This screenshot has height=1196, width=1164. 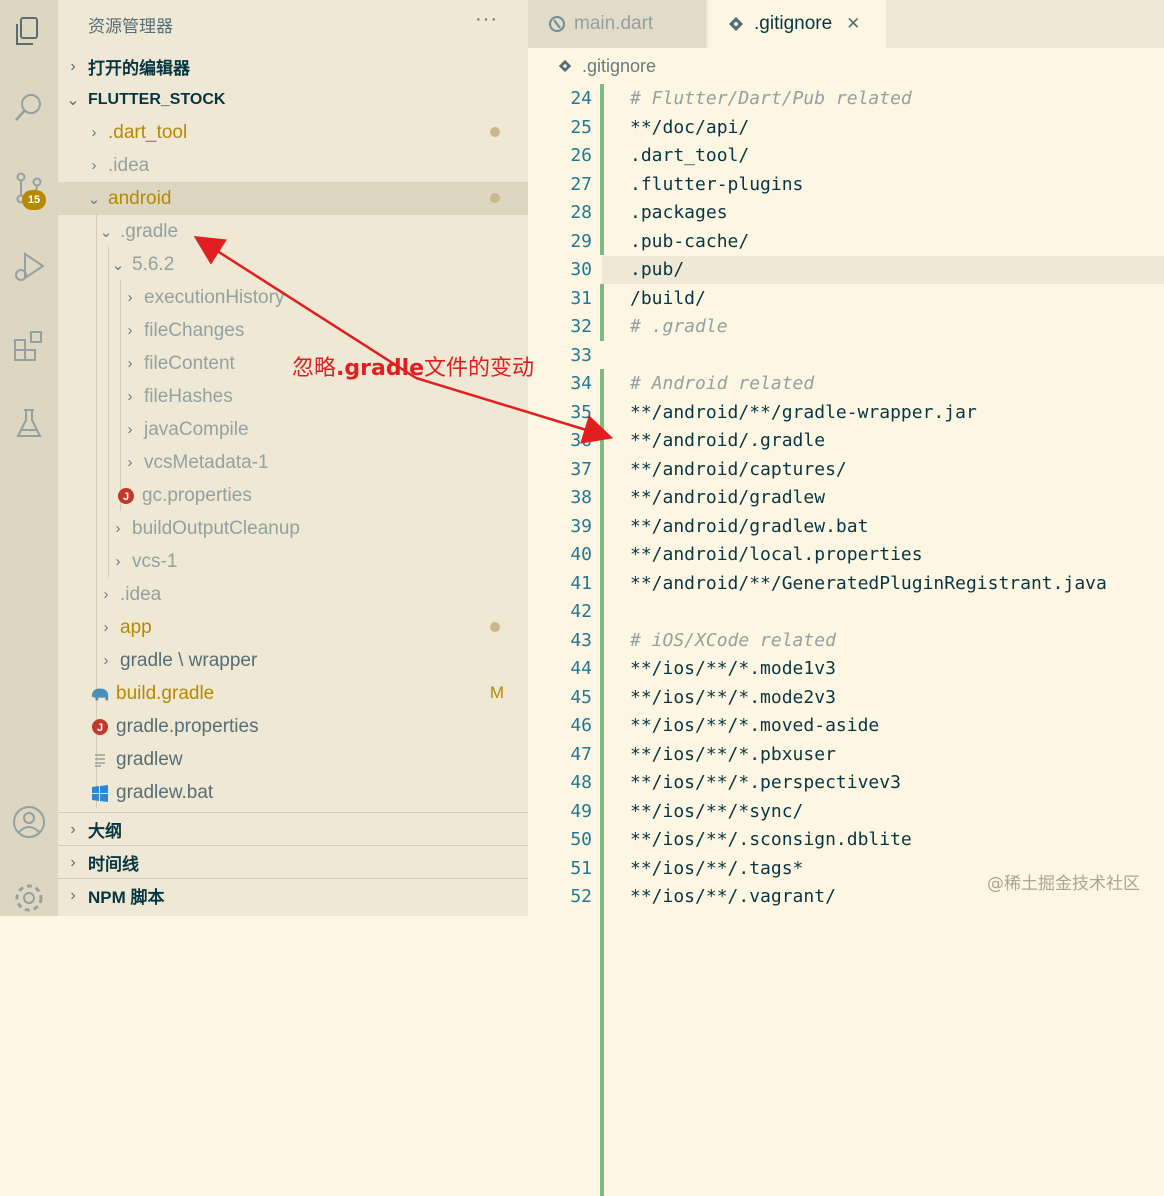 What do you see at coordinates (413, 368) in the screenshot?
I see `annotation-text: 忽略.gradle文件的变动` at bounding box center [413, 368].